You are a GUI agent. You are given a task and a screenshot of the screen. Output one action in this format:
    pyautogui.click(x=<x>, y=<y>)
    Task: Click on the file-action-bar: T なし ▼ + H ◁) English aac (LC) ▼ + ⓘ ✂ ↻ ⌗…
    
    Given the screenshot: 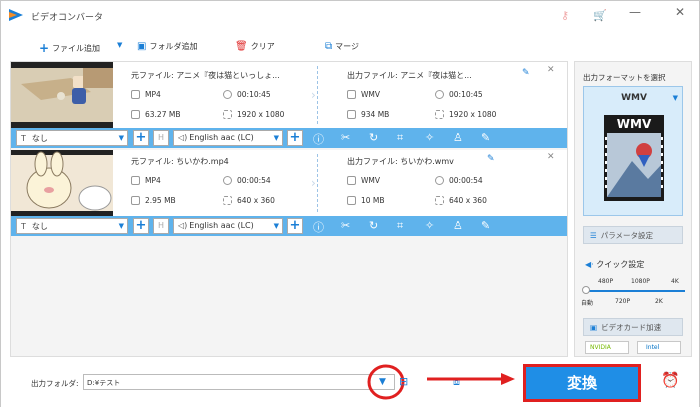 What is the action you would take?
    pyautogui.click(x=289, y=138)
    